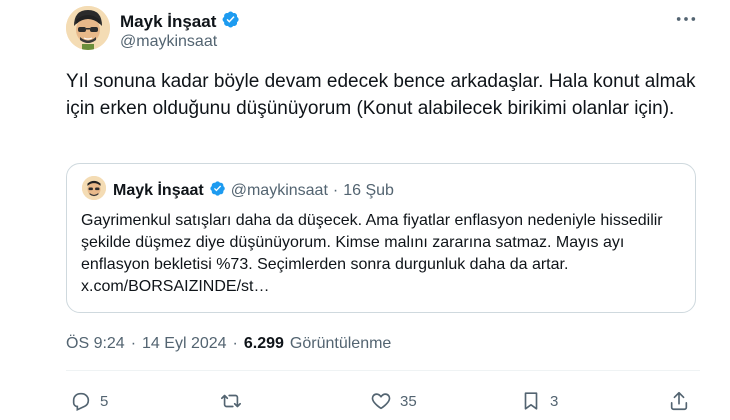 This screenshot has width=730, height=420. What do you see at coordinates (168, 22) in the screenshot?
I see `author-display-name: Mayk İnşaat` at bounding box center [168, 22].